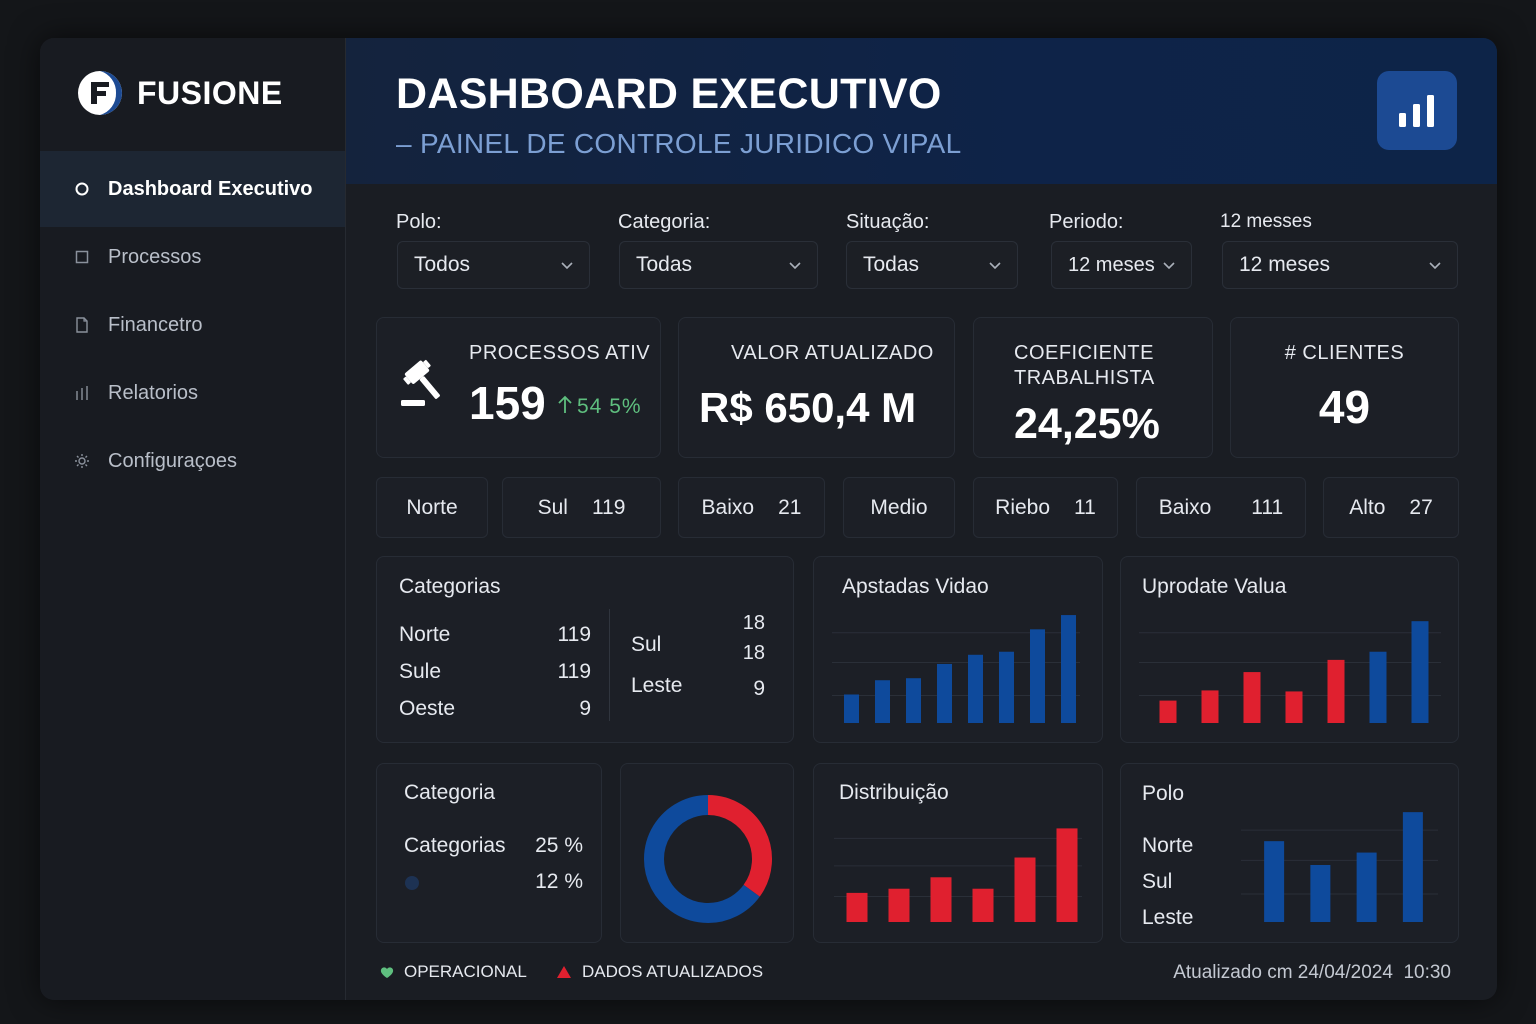 The width and height of the screenshot is (1536, 1024). What do you see at coordinates (669, 94) in the screenshot?
I see `page-title: DASHBOARD EXECUTIVO` at bounding box center [669, 94].